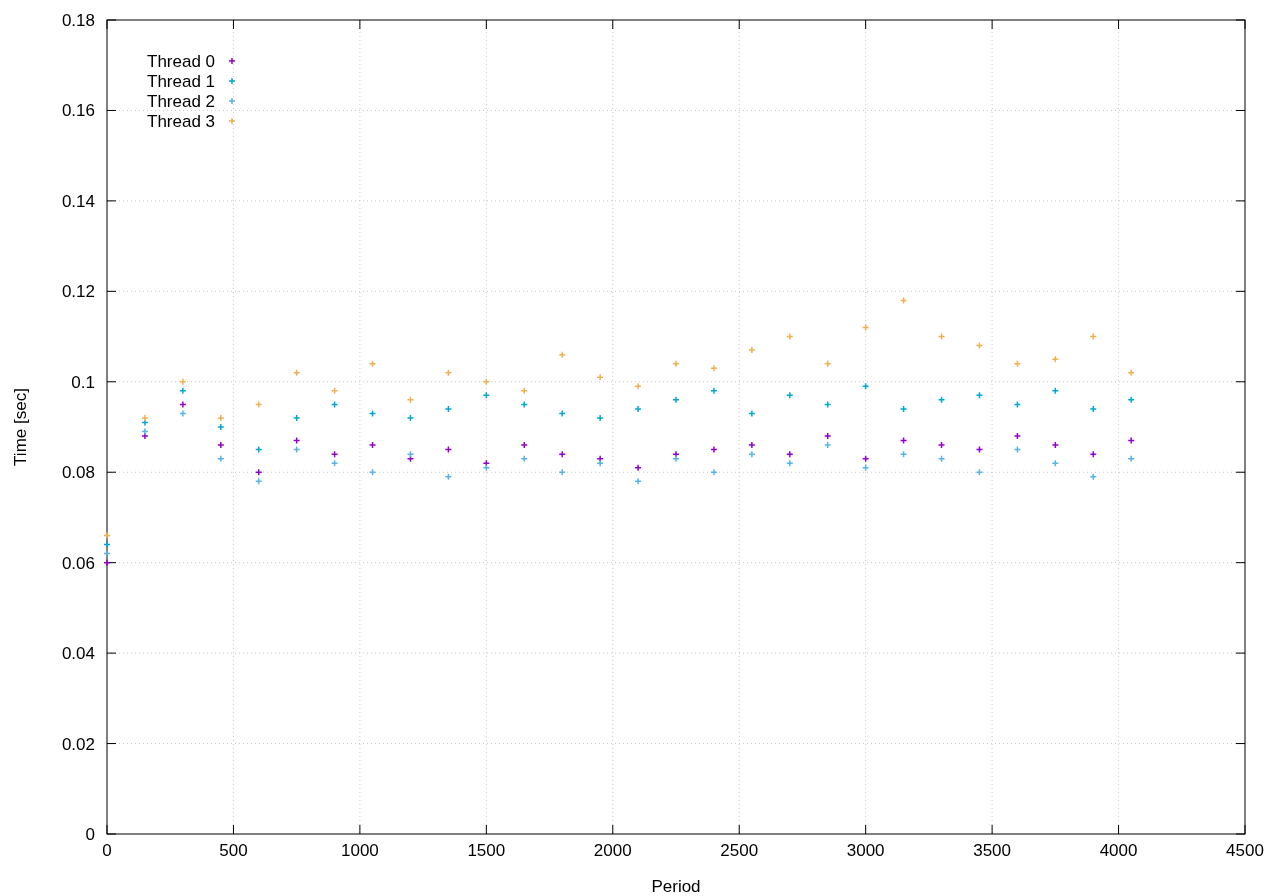  What do you see at coordinates (83, 382) in the screenshot?
I see `y-tick-label: 0.1` at bounding box center [83, 382].